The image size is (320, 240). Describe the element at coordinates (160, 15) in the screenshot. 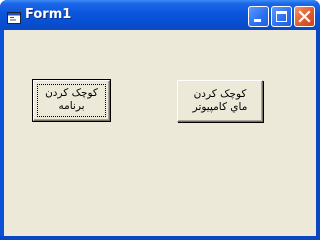

I see `title-bar: Form1` at that location.